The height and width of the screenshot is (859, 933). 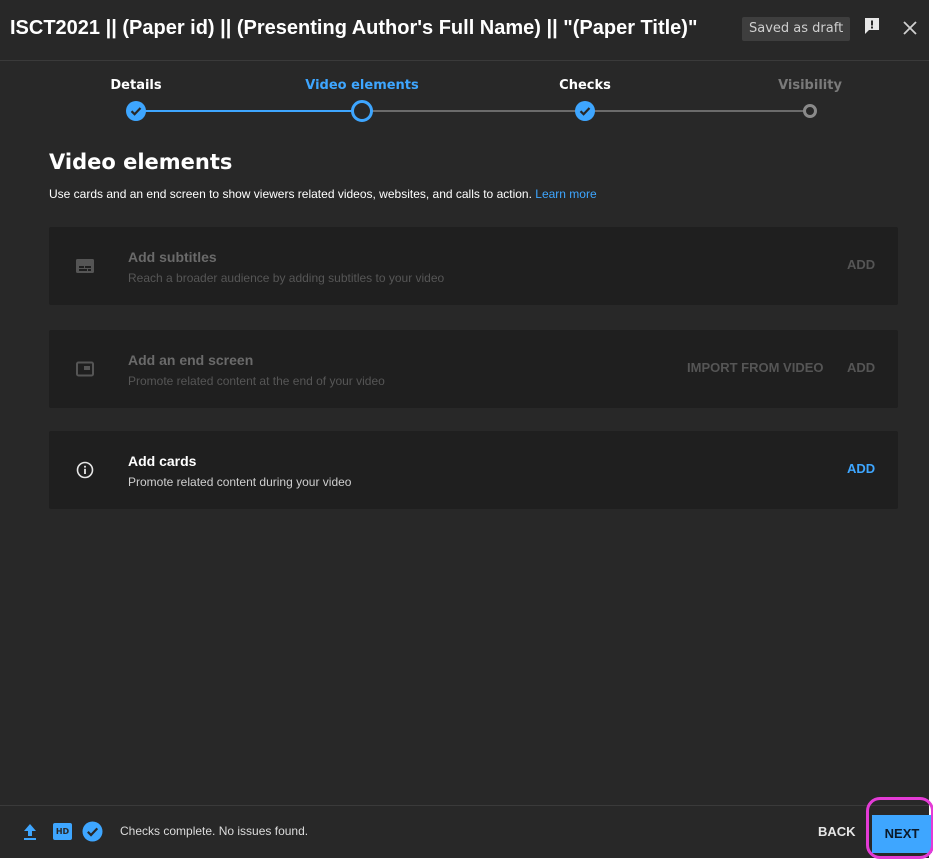 I want to click on back-button: BACK, so click(x=837, y=831).